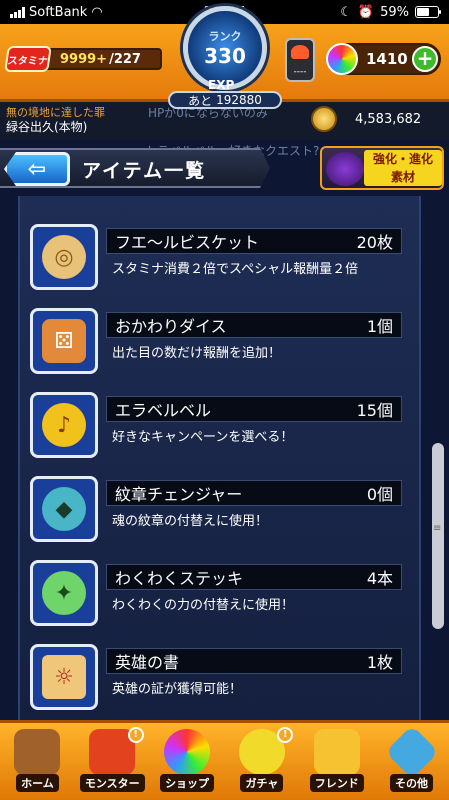  What do you see at coordinates (388, 119) in the screenshot?
I see `gold-amount: 4,583,682` at bounding box center [388, 119].